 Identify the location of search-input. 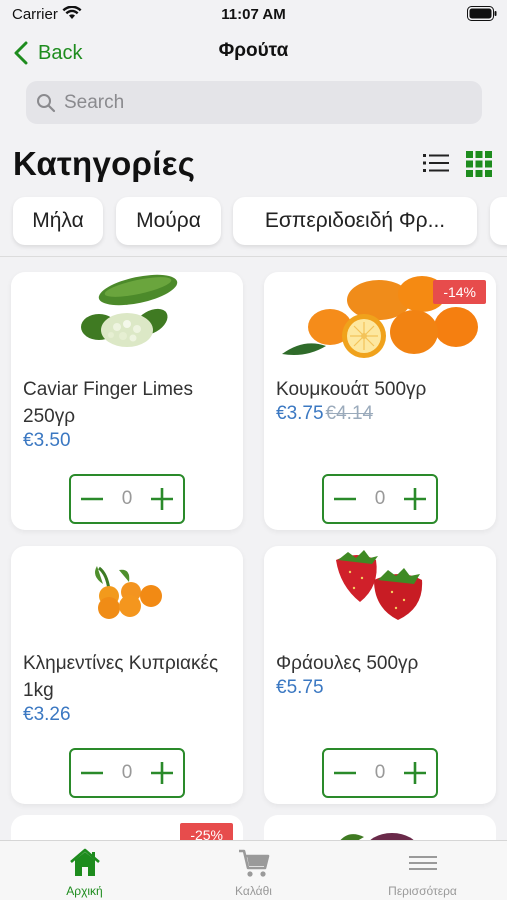
(254, 102).